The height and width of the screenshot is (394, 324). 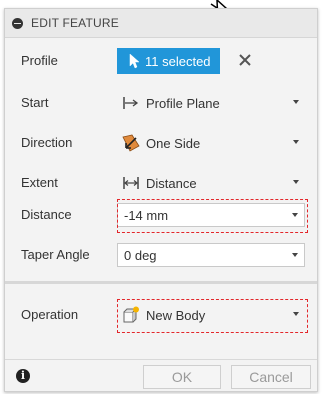 What do you see at coordinates (245, 60) in the screenshot?
I see `clear-selection-icon` at bounding box center [245, 60].